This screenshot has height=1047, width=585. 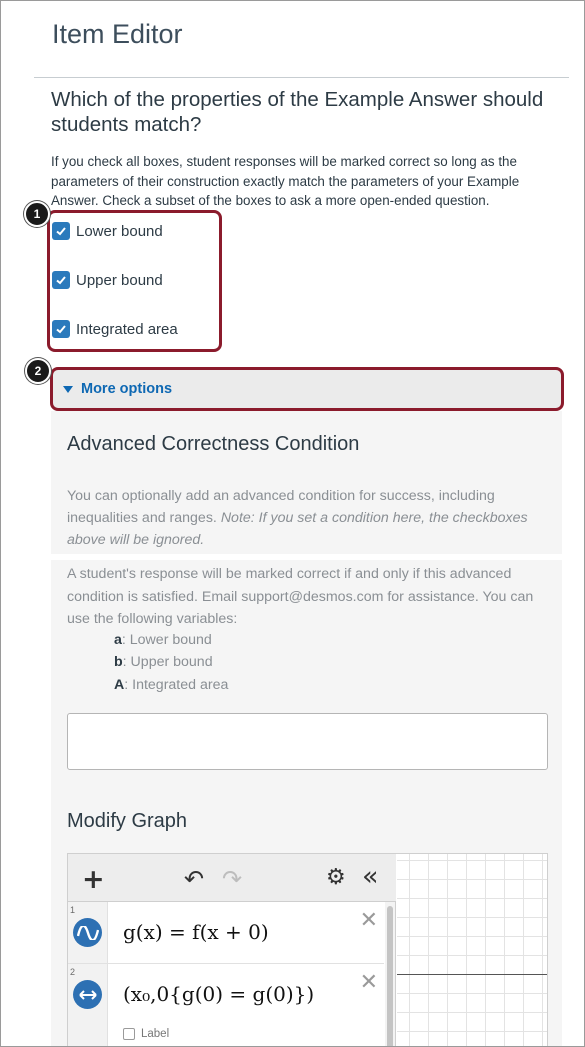 I want to click on calculator-toolbar: + ↶ ↷ ⚙ «, so click(x=232, y=878).